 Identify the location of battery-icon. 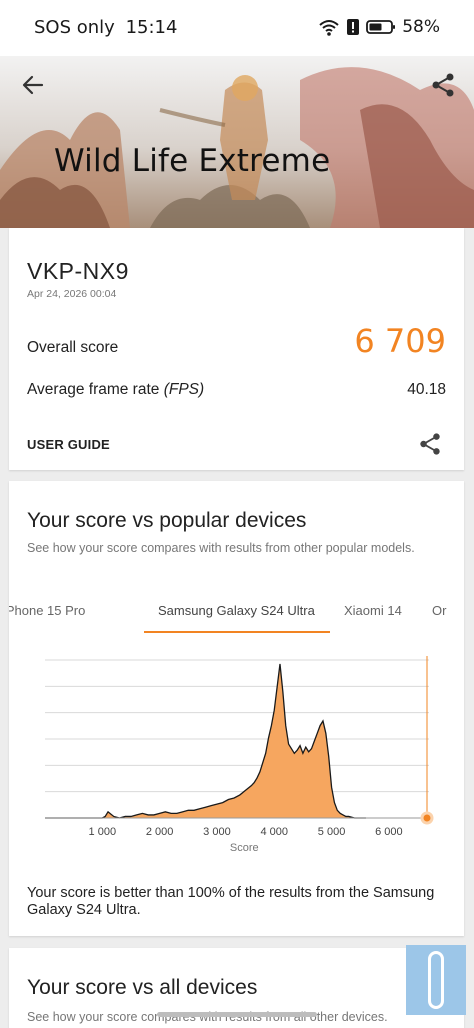
(381, 27).